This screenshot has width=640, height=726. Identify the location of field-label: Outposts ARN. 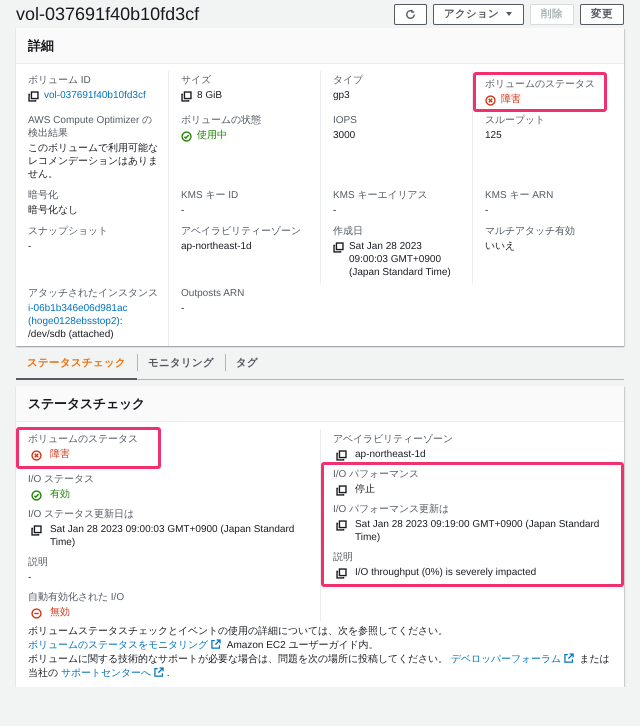
(213, 293).